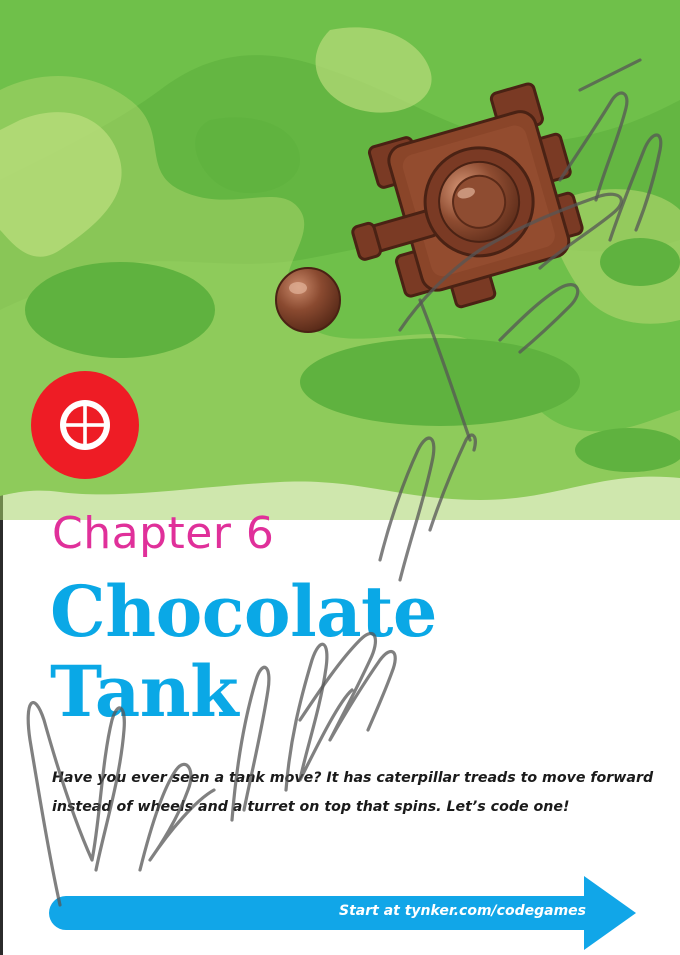 This screenshot has height=955, width=680. I want to click on chapter-title-line: Chocolate, so click(243, 611).